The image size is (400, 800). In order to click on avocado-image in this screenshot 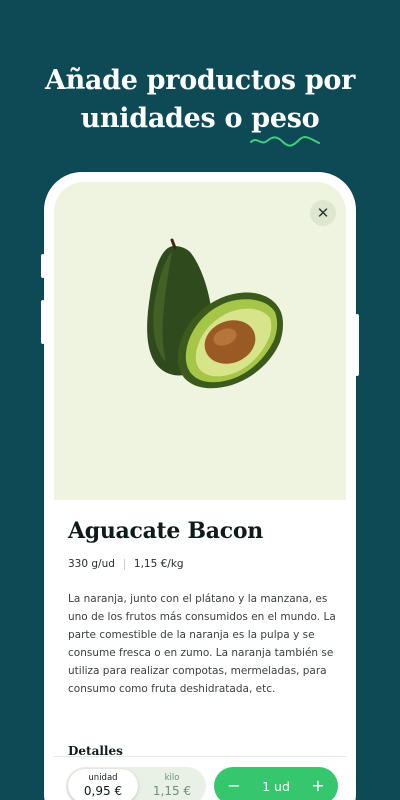, I will do `click(215, 313)`.